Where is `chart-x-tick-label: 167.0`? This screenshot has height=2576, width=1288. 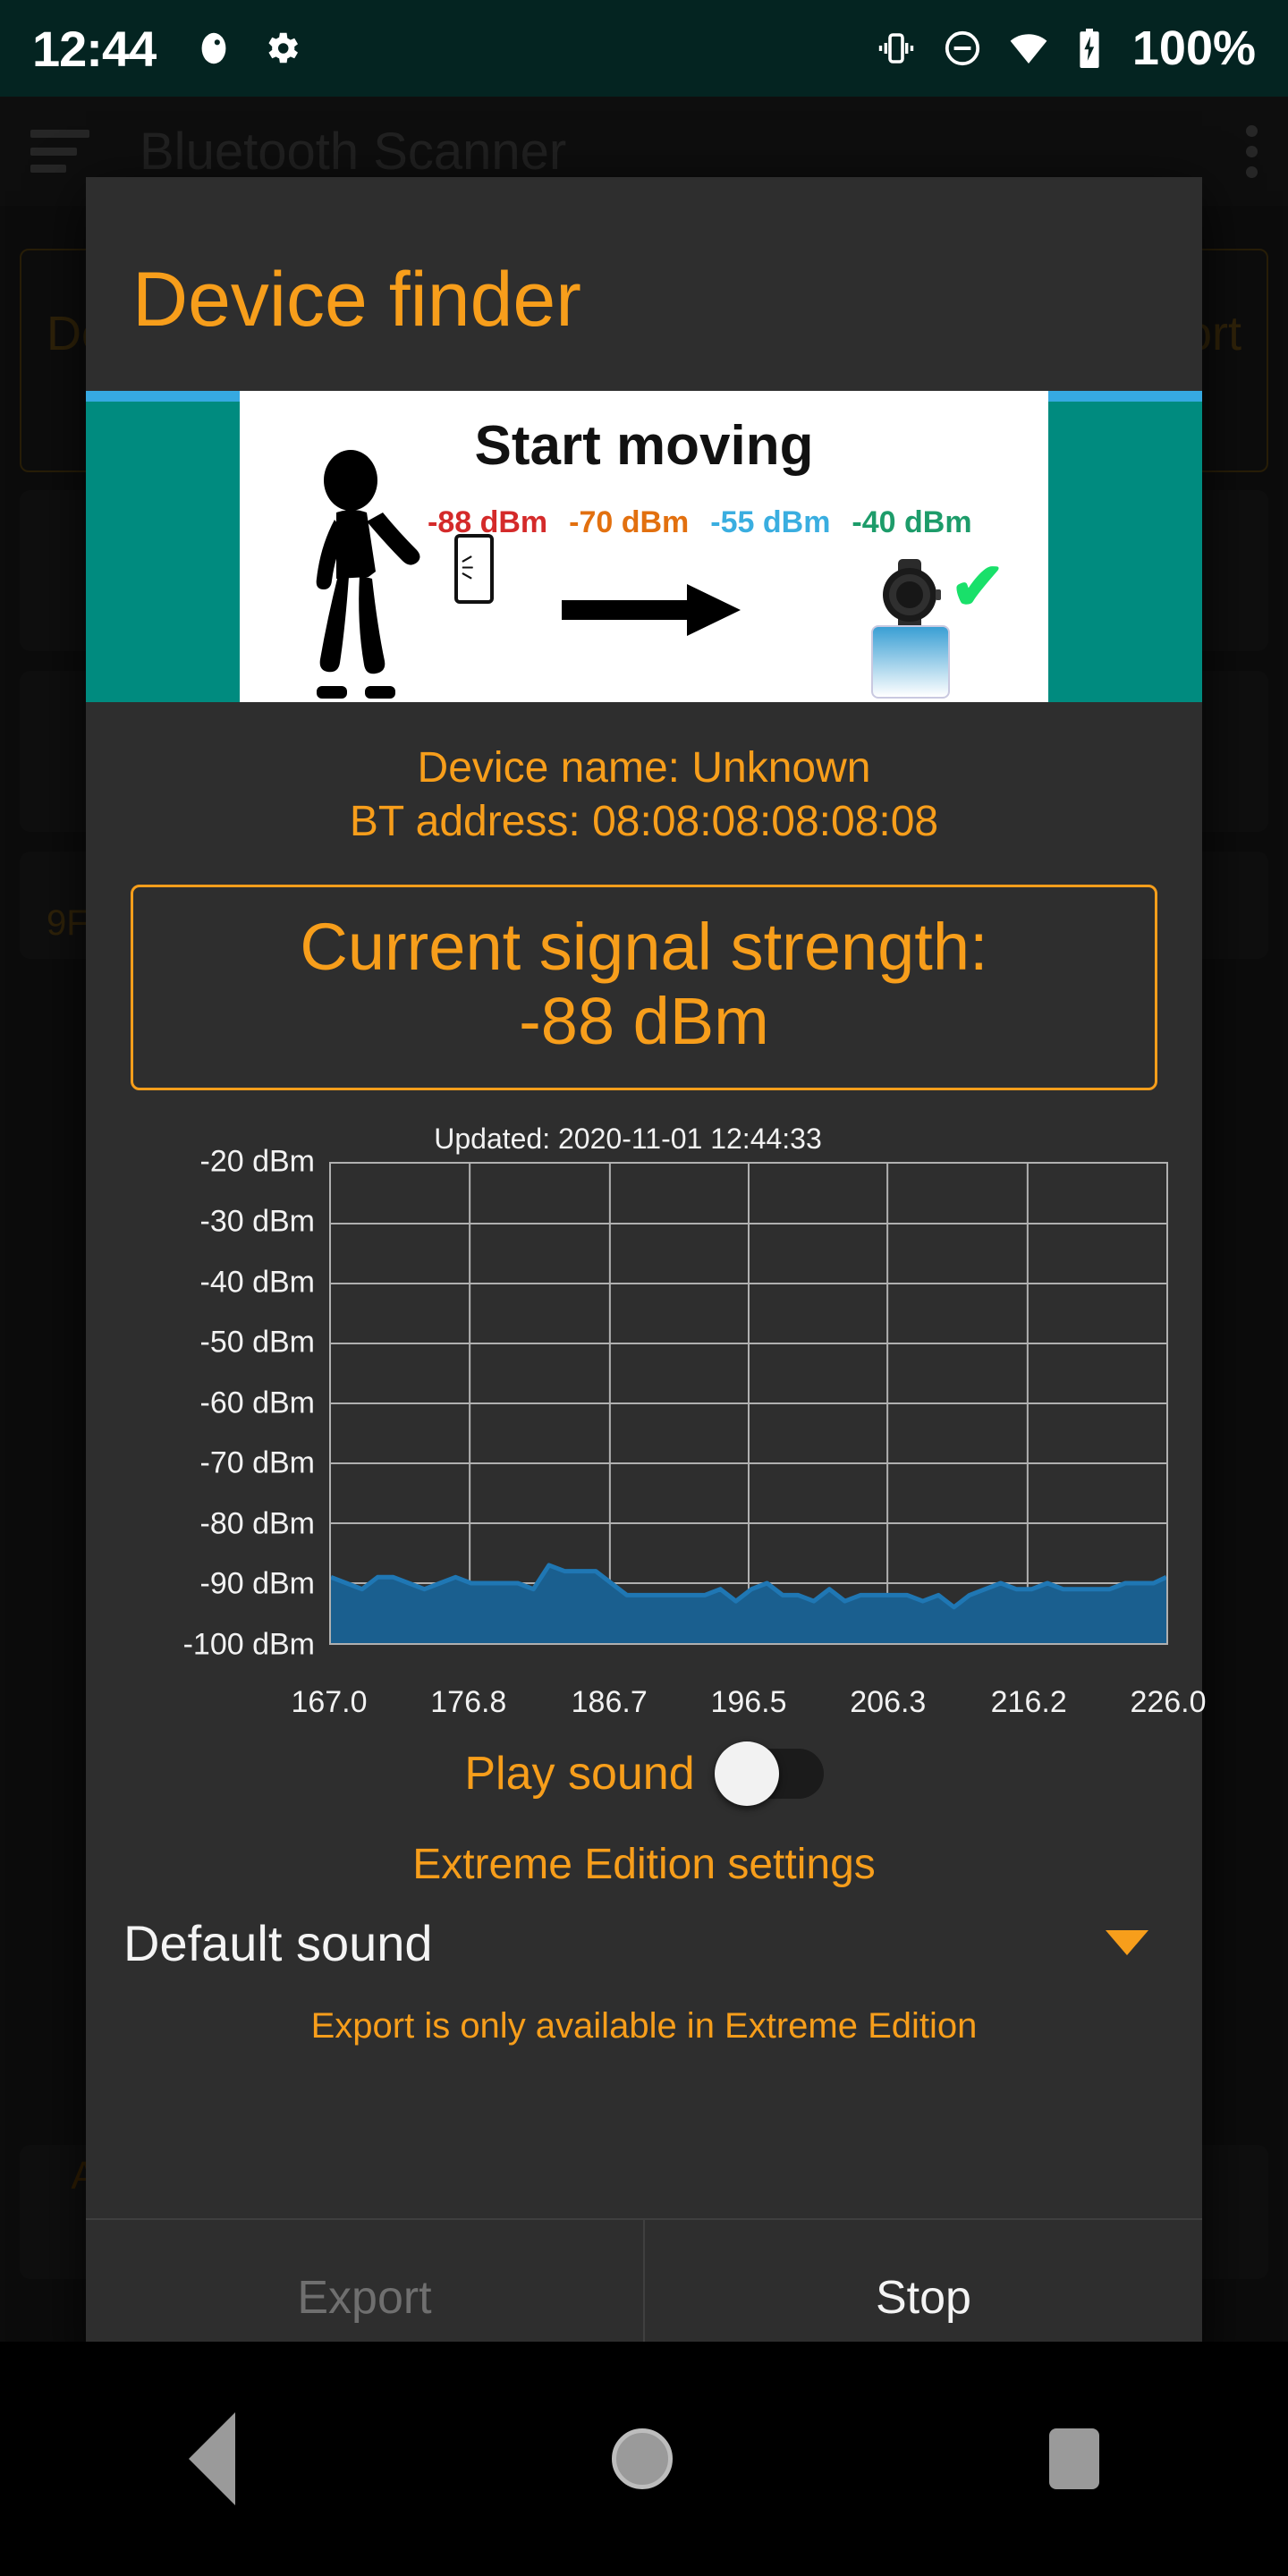 chart-x-tick-label: 167.0 is located at coordinates (329, 1701).